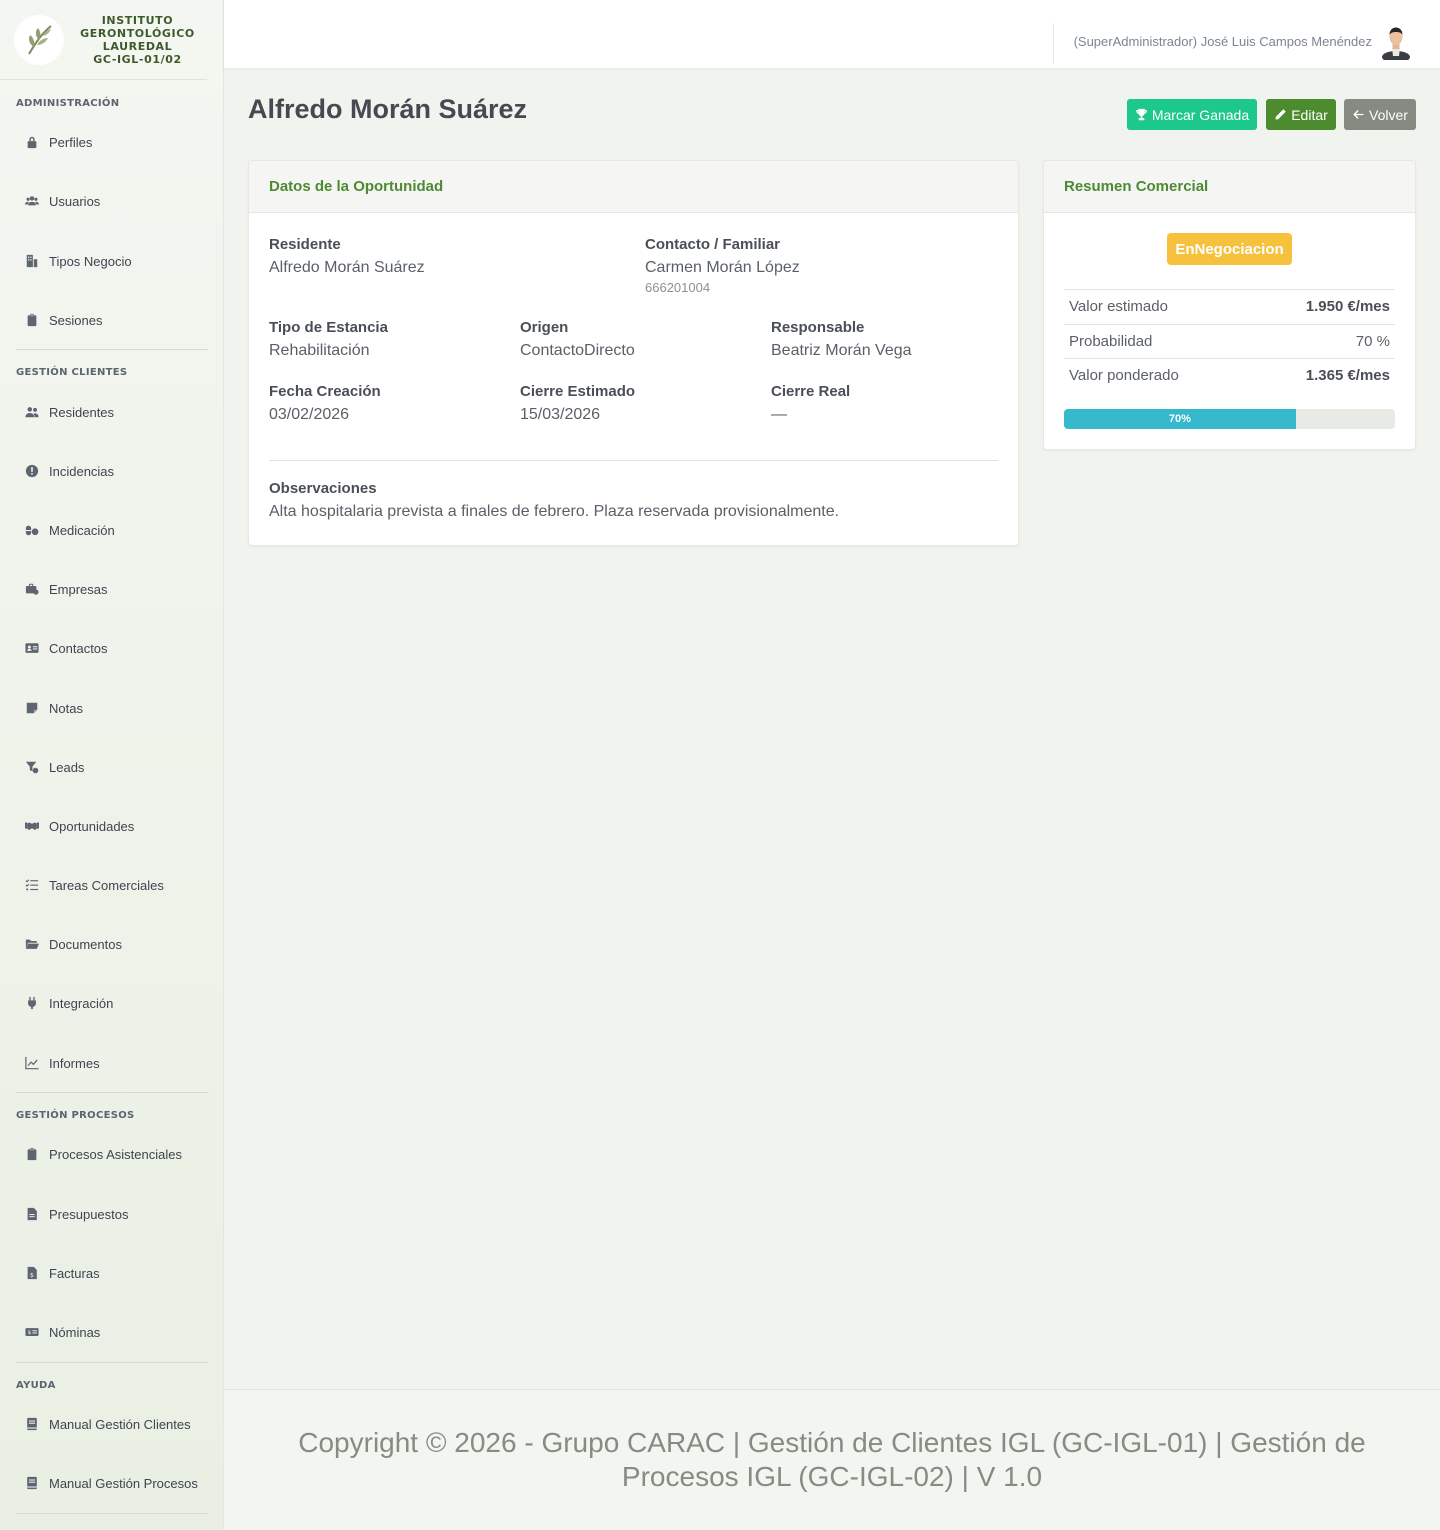  What do you see at coordinates (123, 1483) in the screenshot?
I see `sidebar-item-label: Manual Gestión Procesos` at bounding box center [123, 1483].